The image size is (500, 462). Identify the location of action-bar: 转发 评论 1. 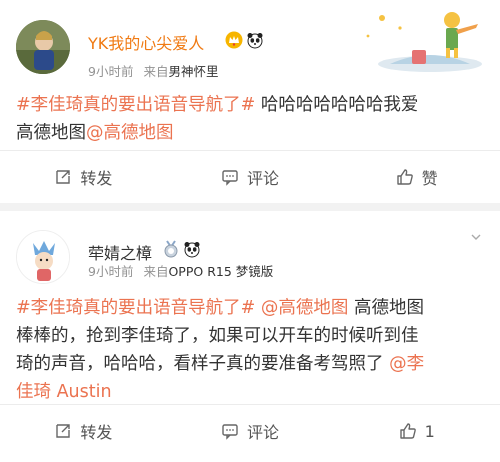
(250, 431).